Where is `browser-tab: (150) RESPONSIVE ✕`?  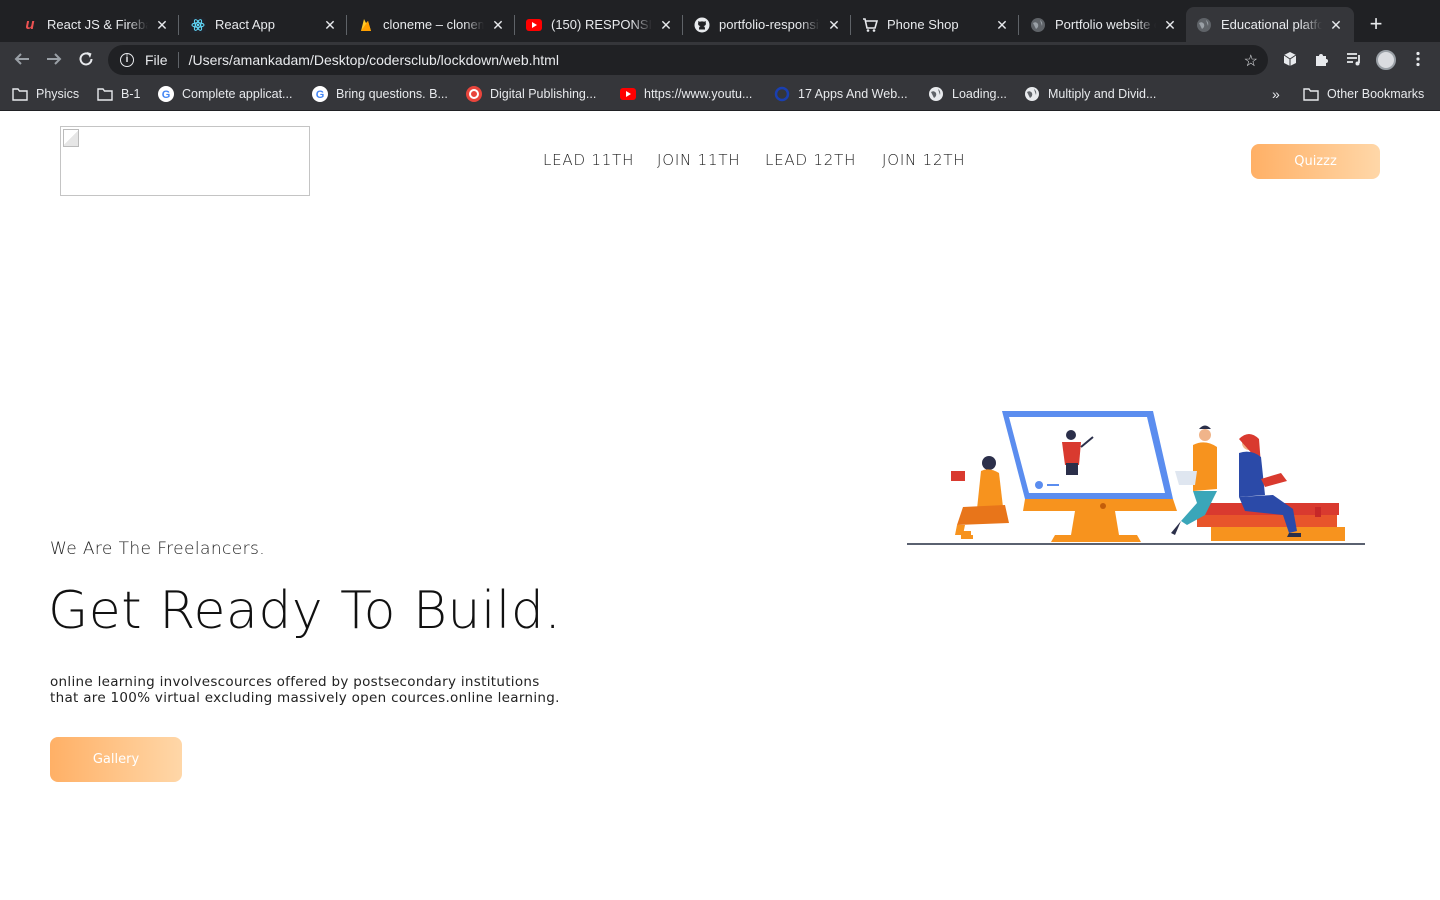
browser-tab: (150) RESPONSIVE ✕ is located at coordinates (600, 24).